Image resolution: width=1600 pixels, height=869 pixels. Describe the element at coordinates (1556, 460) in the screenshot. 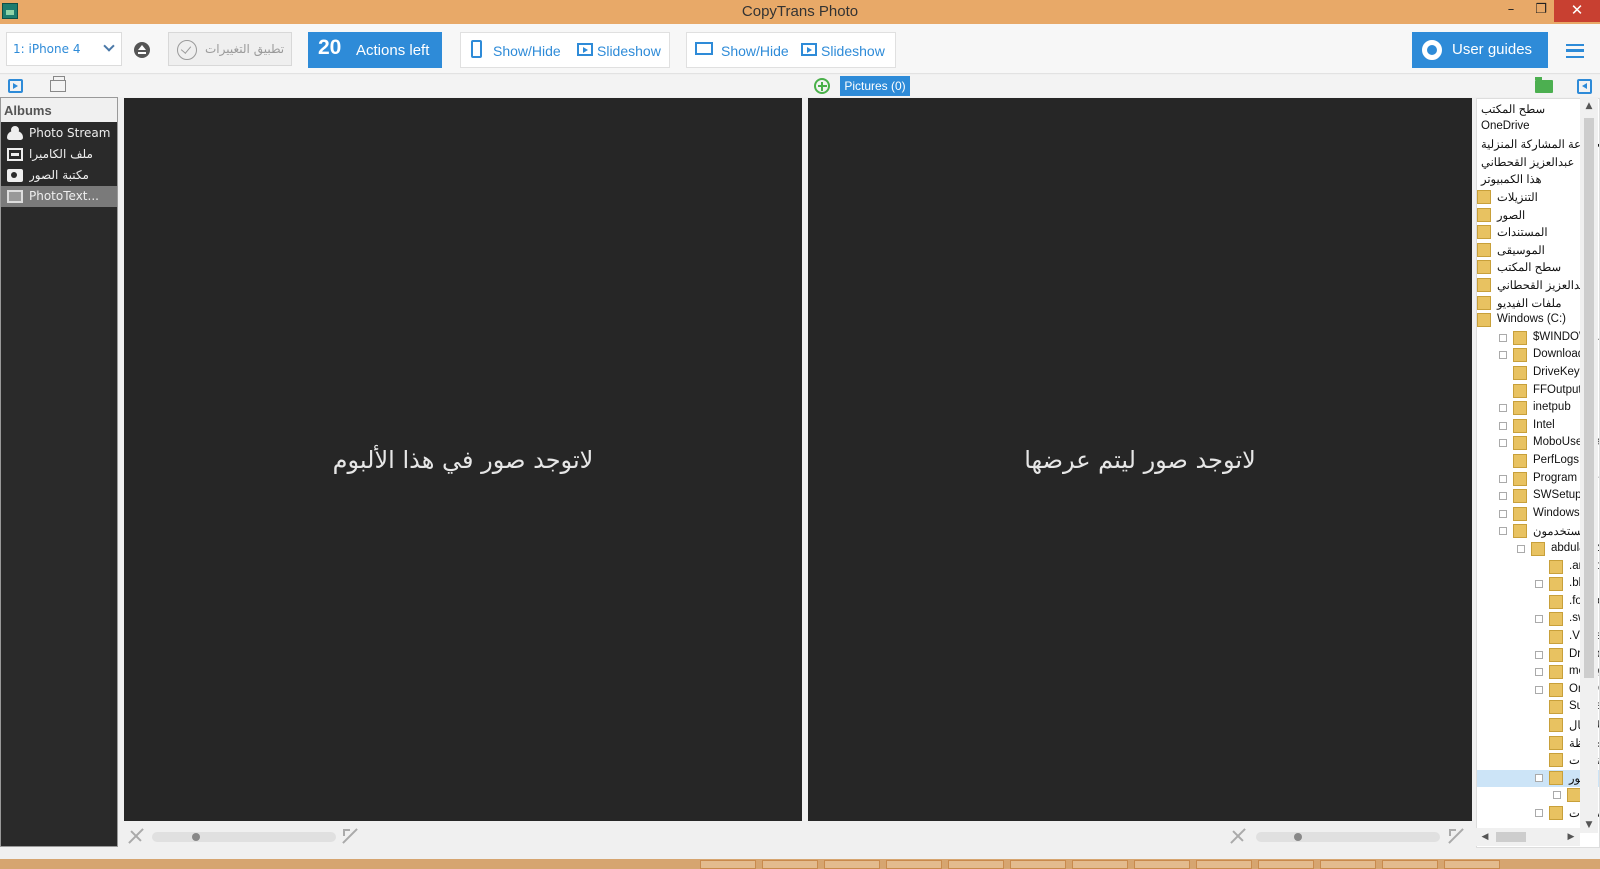

I see `tree-item-label: PerfLogs` at that location.